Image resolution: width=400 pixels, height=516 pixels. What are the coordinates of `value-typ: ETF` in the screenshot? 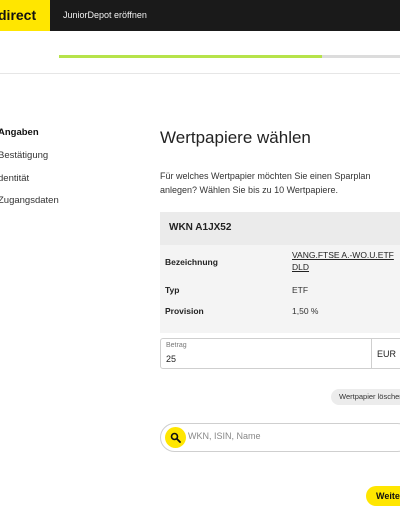 It's located at (300, 290).